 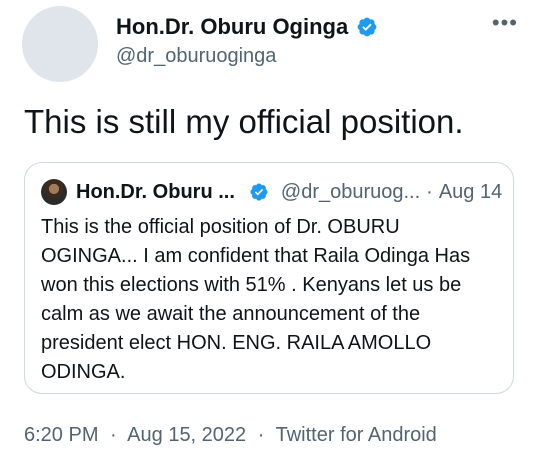 I want to click on author-name: Hon.Dr. Oburu Oginga, so click(x=232, y=27).